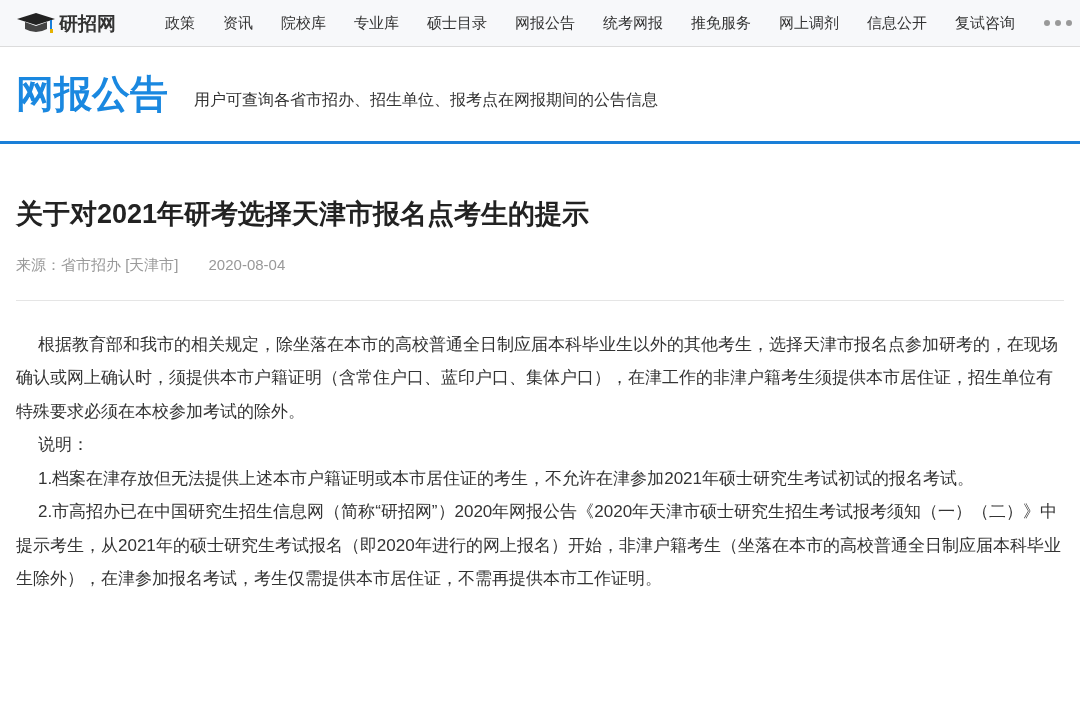  I want to click on nav-link: 硕士目录, so click(457, 23).